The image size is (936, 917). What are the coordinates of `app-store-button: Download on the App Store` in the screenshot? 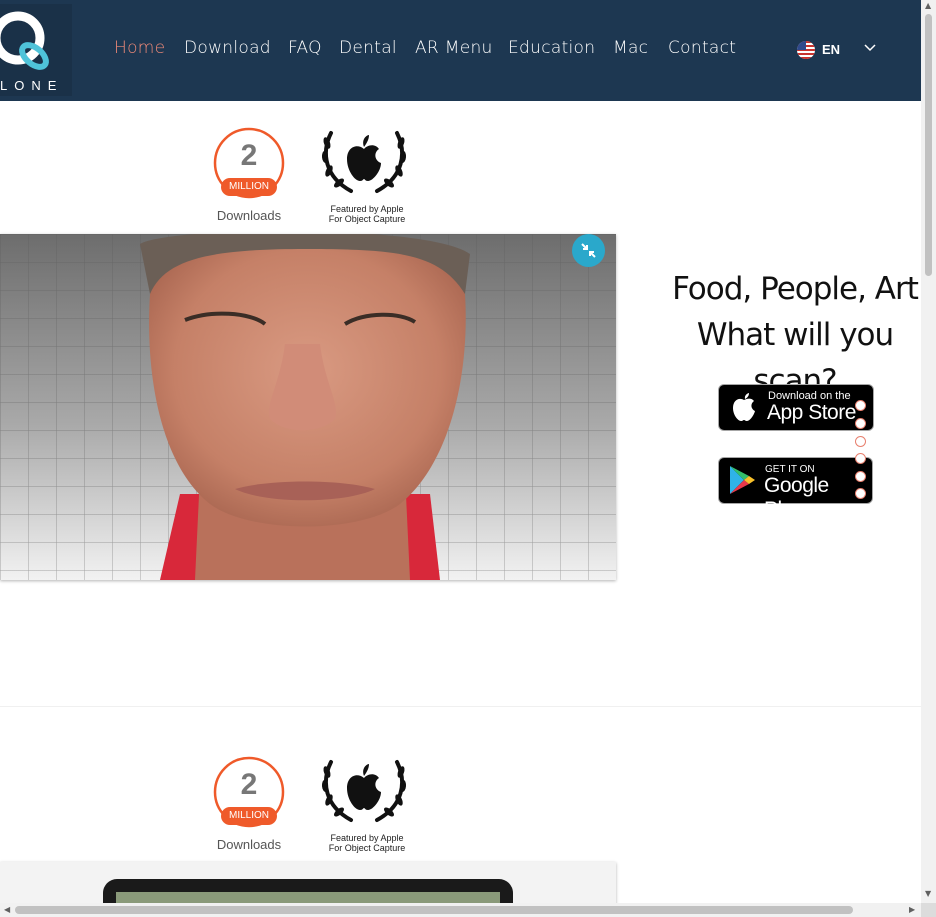 It's located at (796, 407).